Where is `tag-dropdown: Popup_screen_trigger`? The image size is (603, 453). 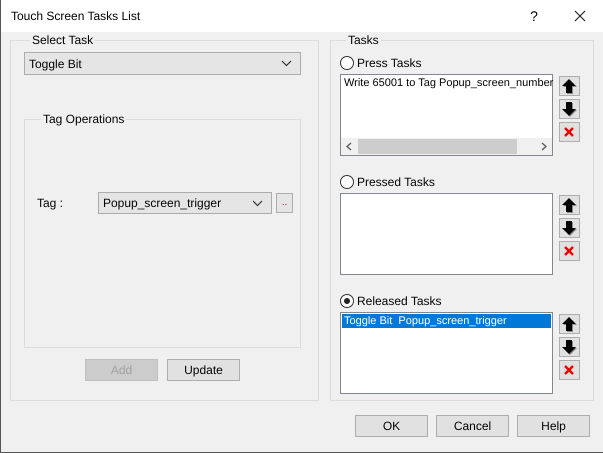
tag-dropdown: Popup_screen_trigger is located at coordinates (185, 203).